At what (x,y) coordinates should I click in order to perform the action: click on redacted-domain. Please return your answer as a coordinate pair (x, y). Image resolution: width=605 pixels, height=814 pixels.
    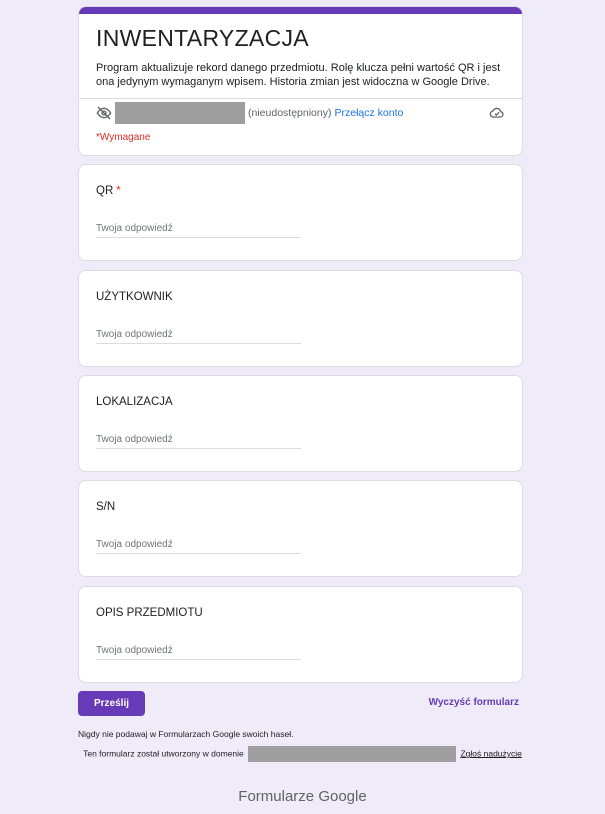
    Looking at the image, I should click on (352, 754).